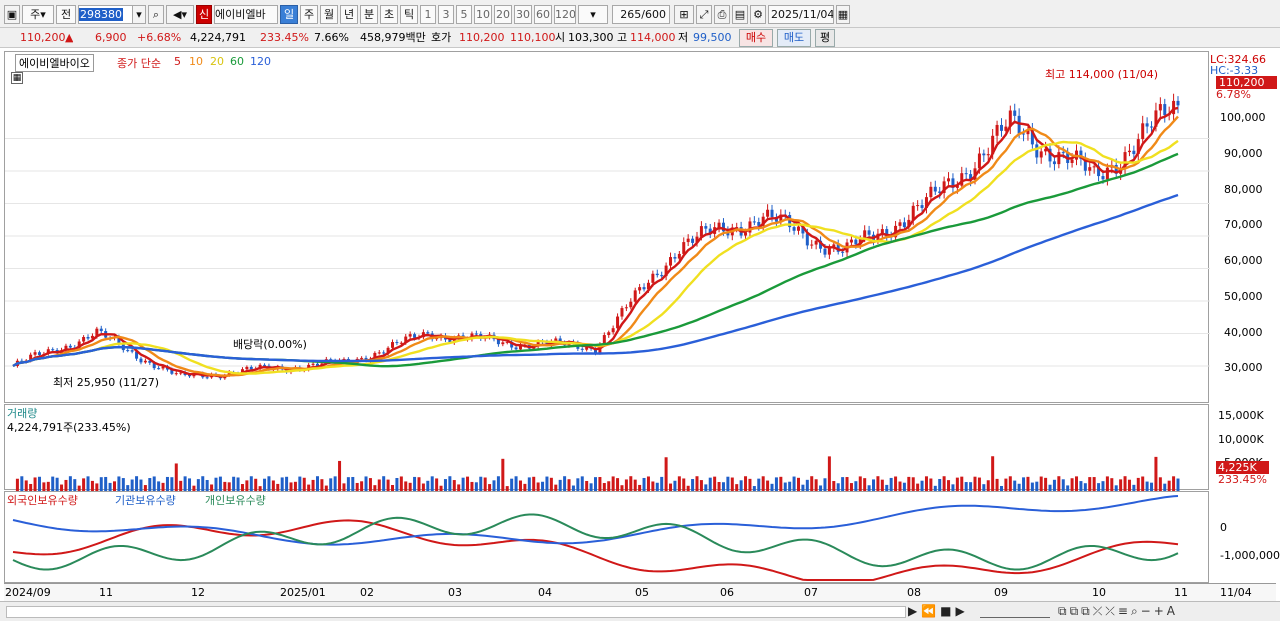 Image resolution: width=1280 pixels, height=621 pixels. Describe the element at coordinates (17, 78) in the screenshot. I see `table-icon: ▦` at that location.